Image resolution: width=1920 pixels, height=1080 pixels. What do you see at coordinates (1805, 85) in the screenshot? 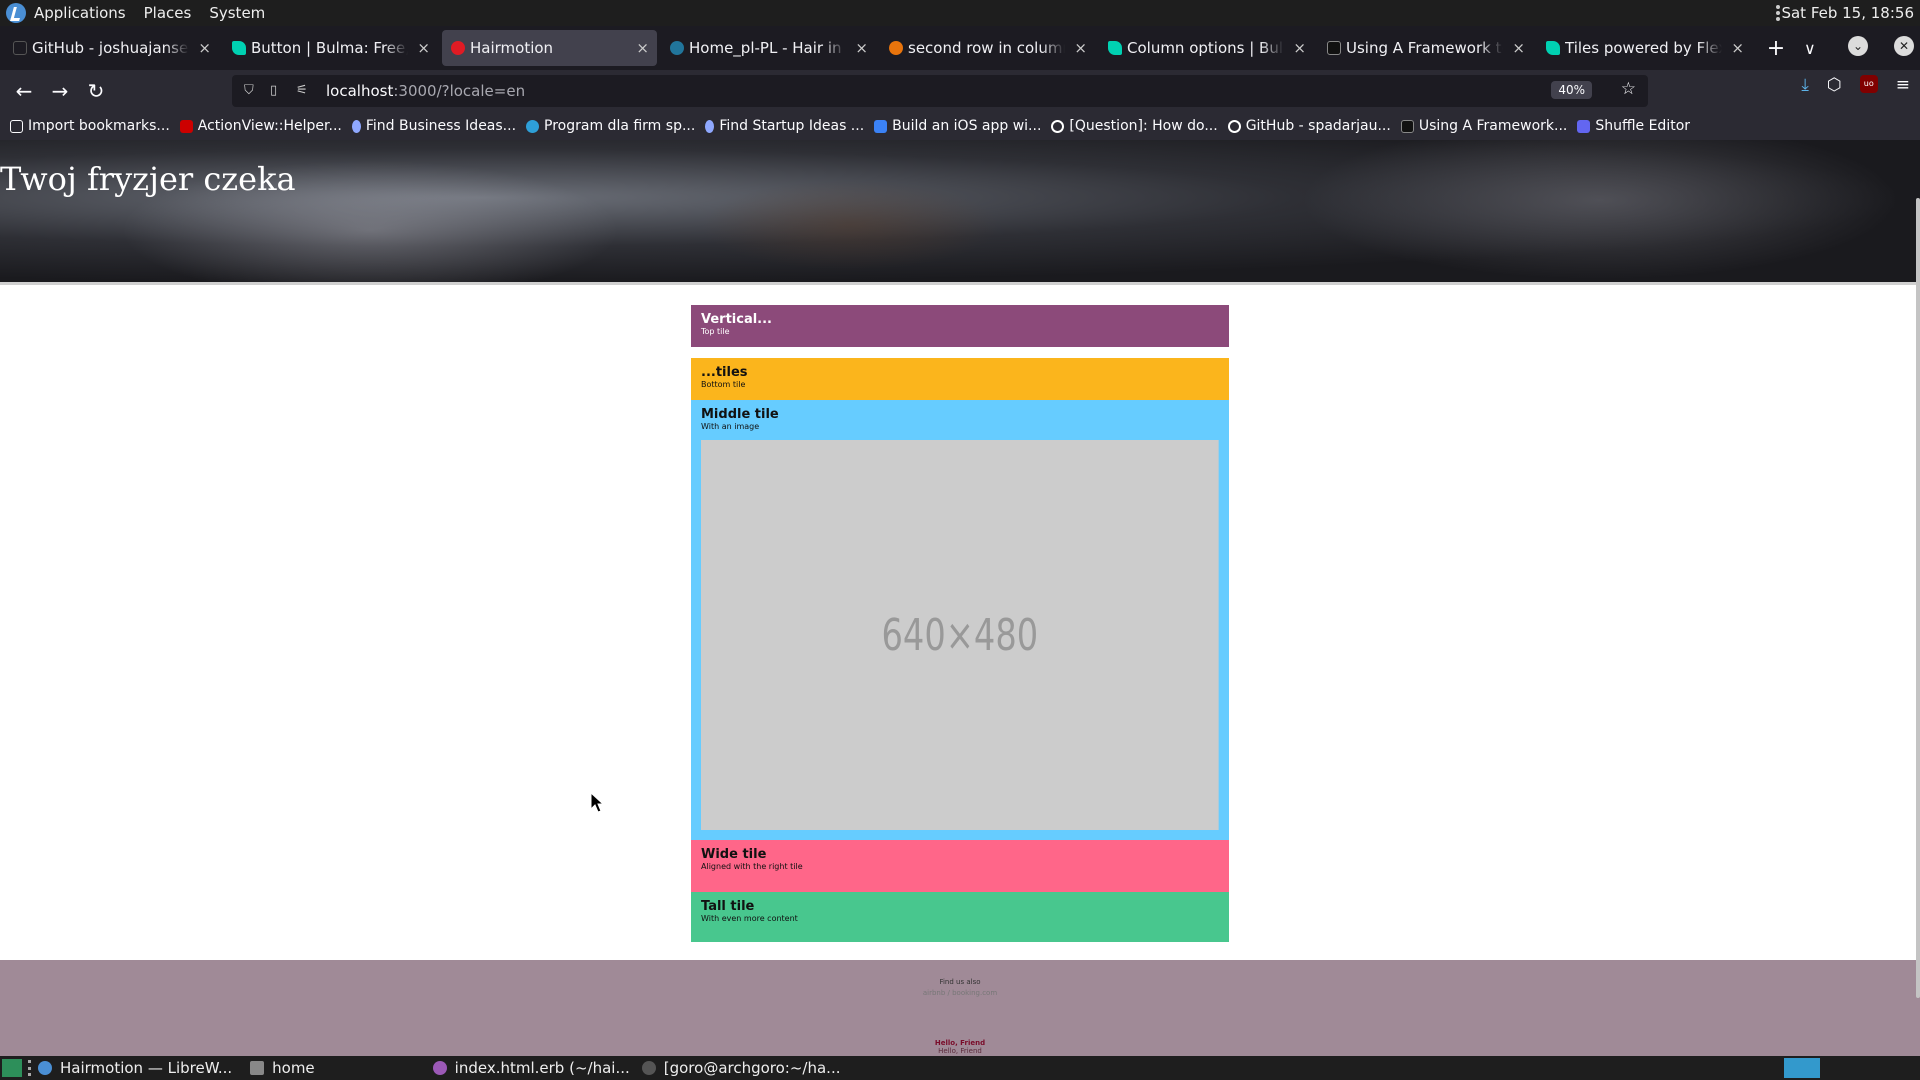
I see `download-icon: ⤓` at bounding box center [1805, 85].